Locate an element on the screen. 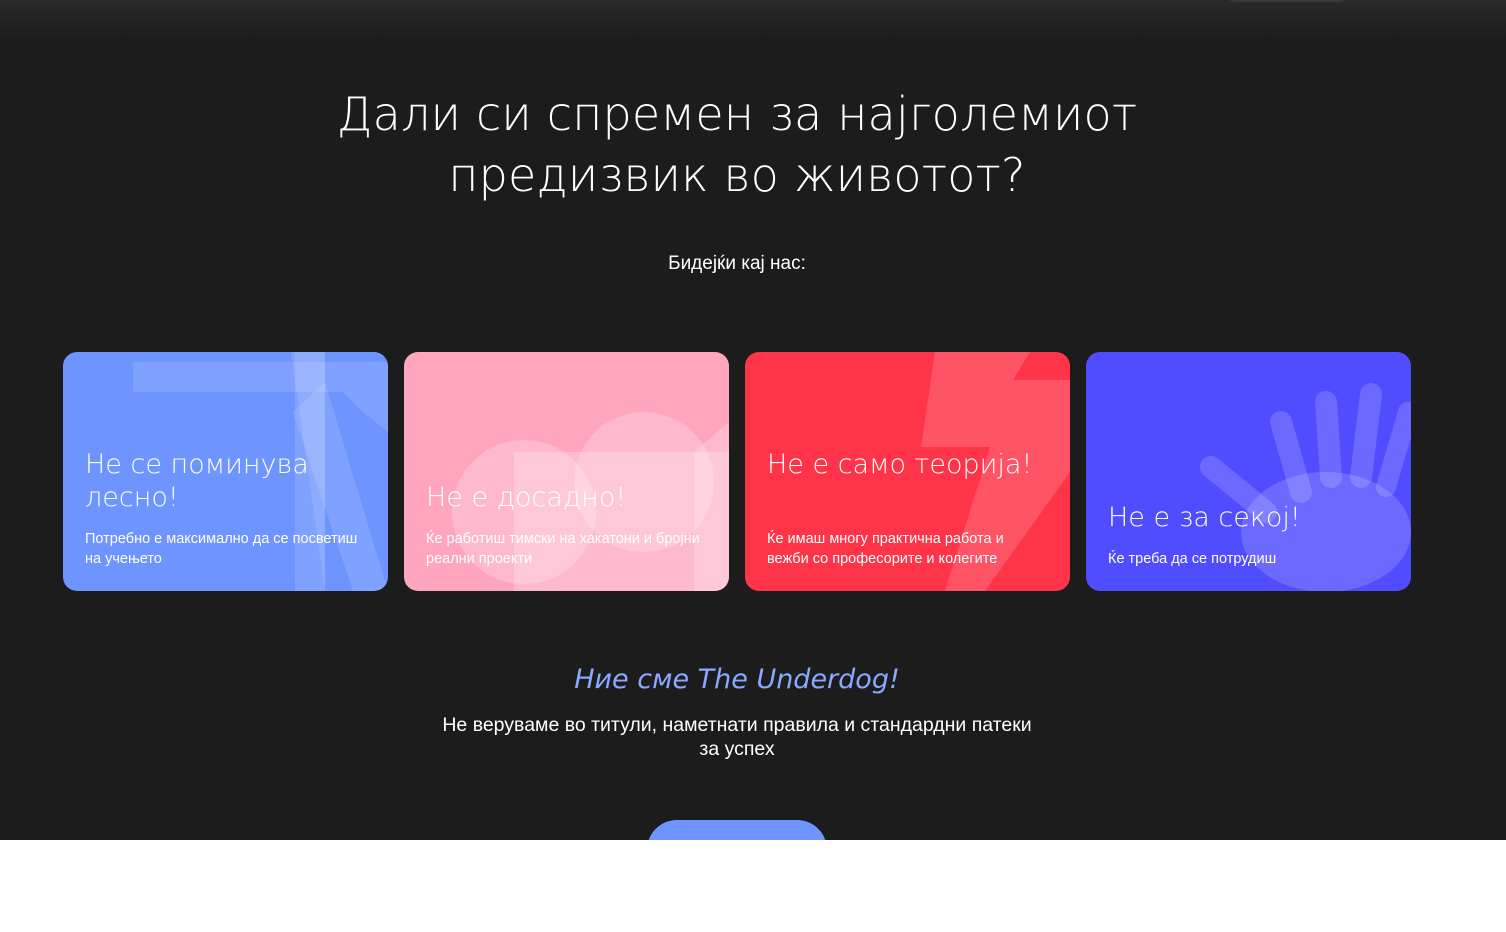 The image size is (1506, 932). card-title: Не се поминува лесно! is located at coordinates (197, 481).